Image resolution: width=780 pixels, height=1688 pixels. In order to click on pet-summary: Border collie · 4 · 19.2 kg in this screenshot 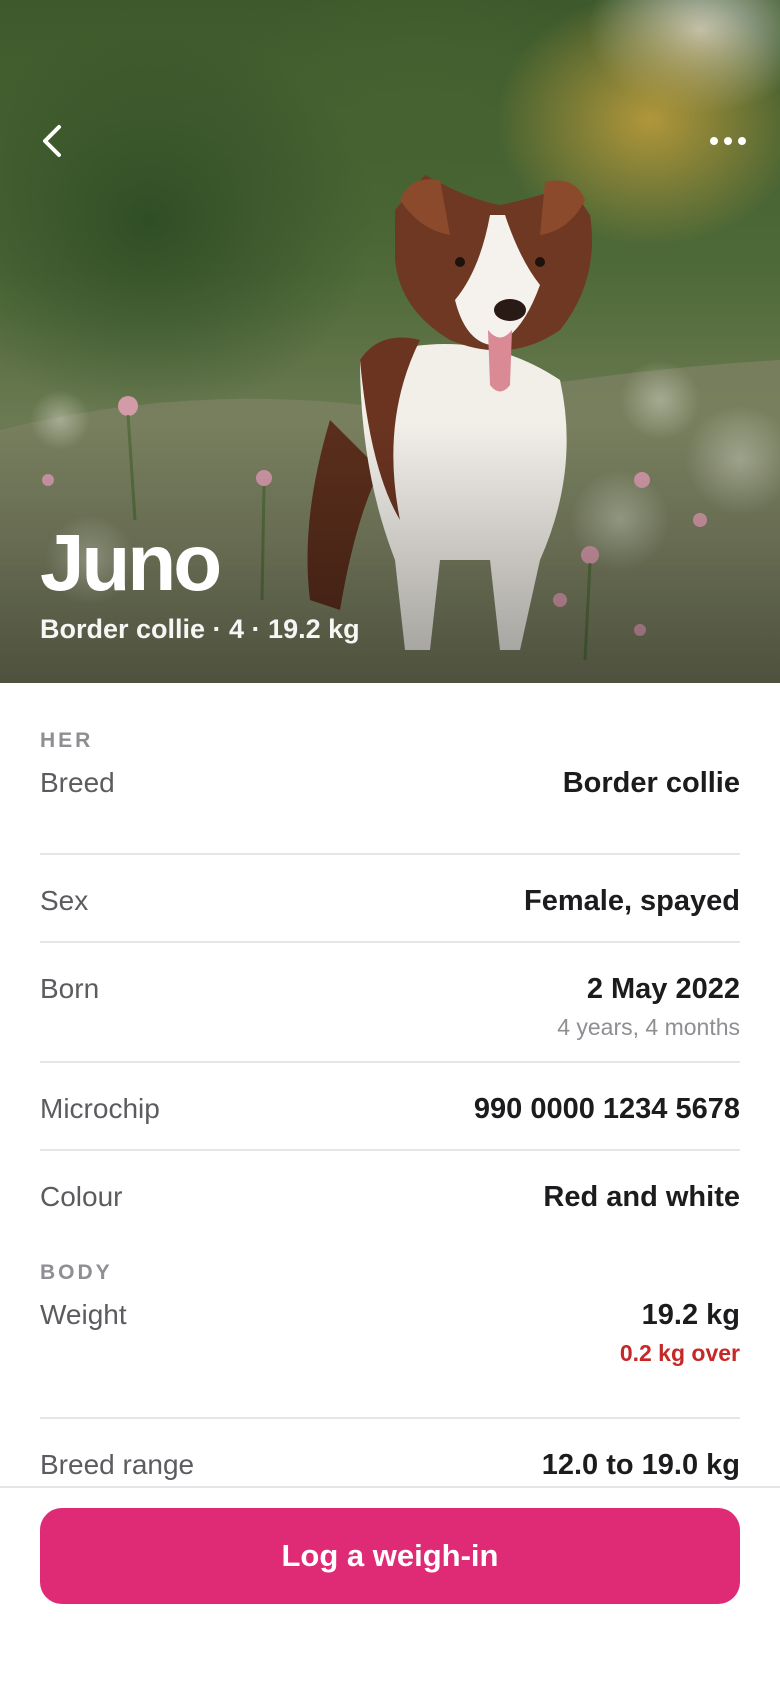, I will do `click(200, 629)`.